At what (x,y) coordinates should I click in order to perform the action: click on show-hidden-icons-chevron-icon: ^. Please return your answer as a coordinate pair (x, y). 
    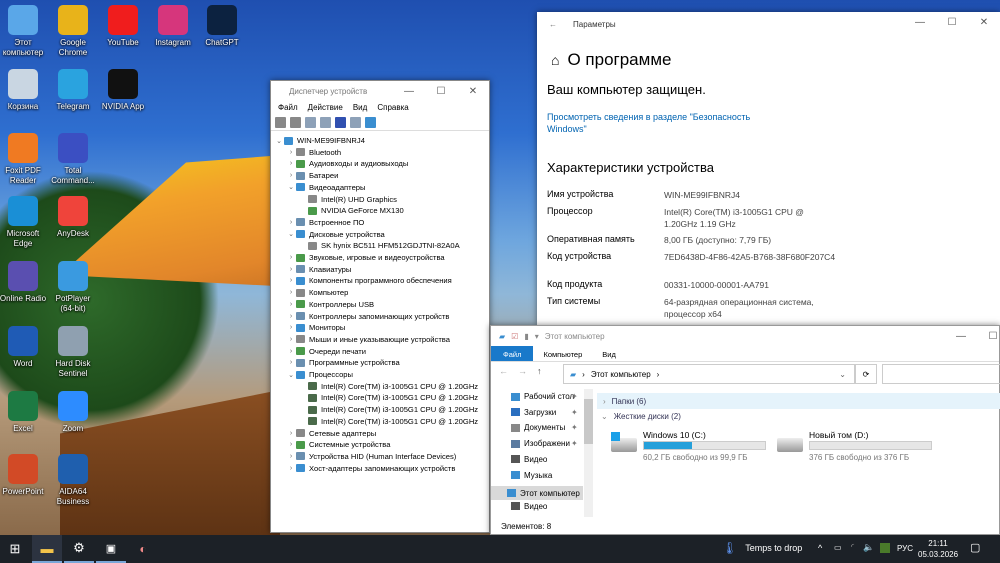
    Looking at the image, I should click on (820, 548).